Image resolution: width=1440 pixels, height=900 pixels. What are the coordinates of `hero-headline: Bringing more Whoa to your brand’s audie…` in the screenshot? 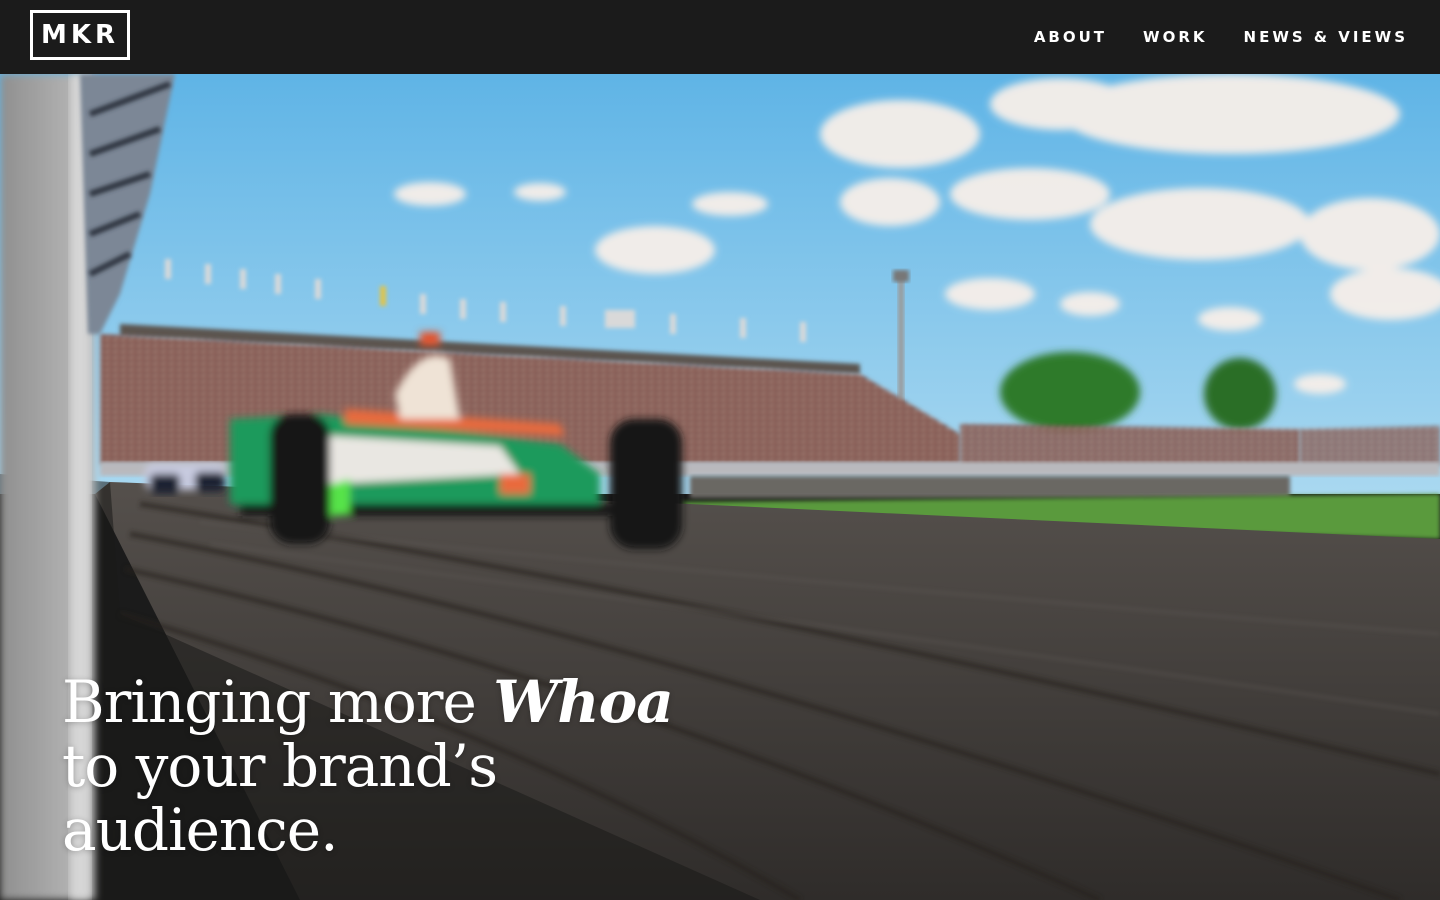 It's located at (368, 766).